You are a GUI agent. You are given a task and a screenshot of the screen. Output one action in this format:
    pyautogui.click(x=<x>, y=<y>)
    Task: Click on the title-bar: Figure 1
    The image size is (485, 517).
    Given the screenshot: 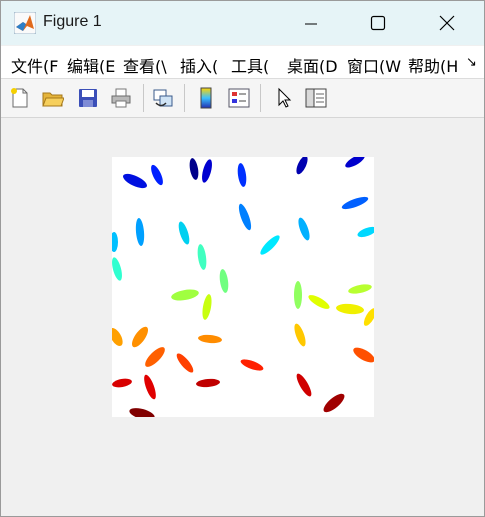 What is the action you would take?
    pyautogui.click(x=242, y=23)
    